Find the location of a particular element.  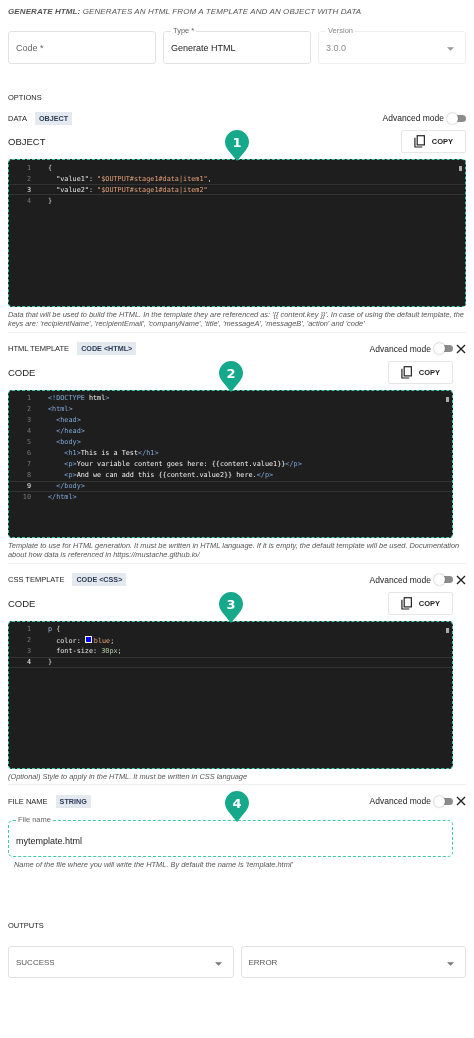

marker-pin: 3 is located at coordinates (230, 606).